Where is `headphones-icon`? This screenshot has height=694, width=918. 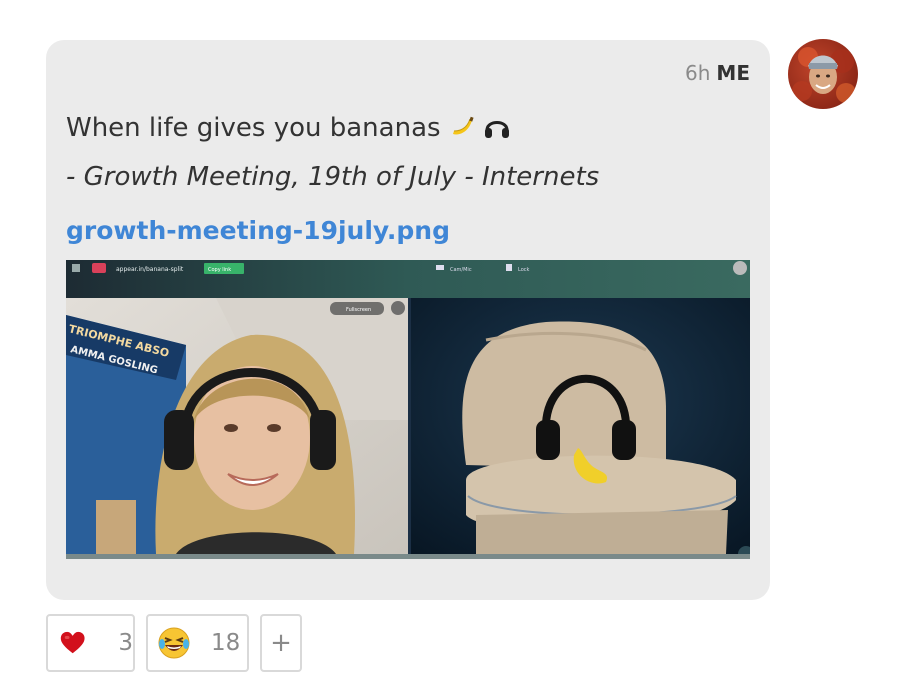 headphones-icon is located at coordinates (497, 129).